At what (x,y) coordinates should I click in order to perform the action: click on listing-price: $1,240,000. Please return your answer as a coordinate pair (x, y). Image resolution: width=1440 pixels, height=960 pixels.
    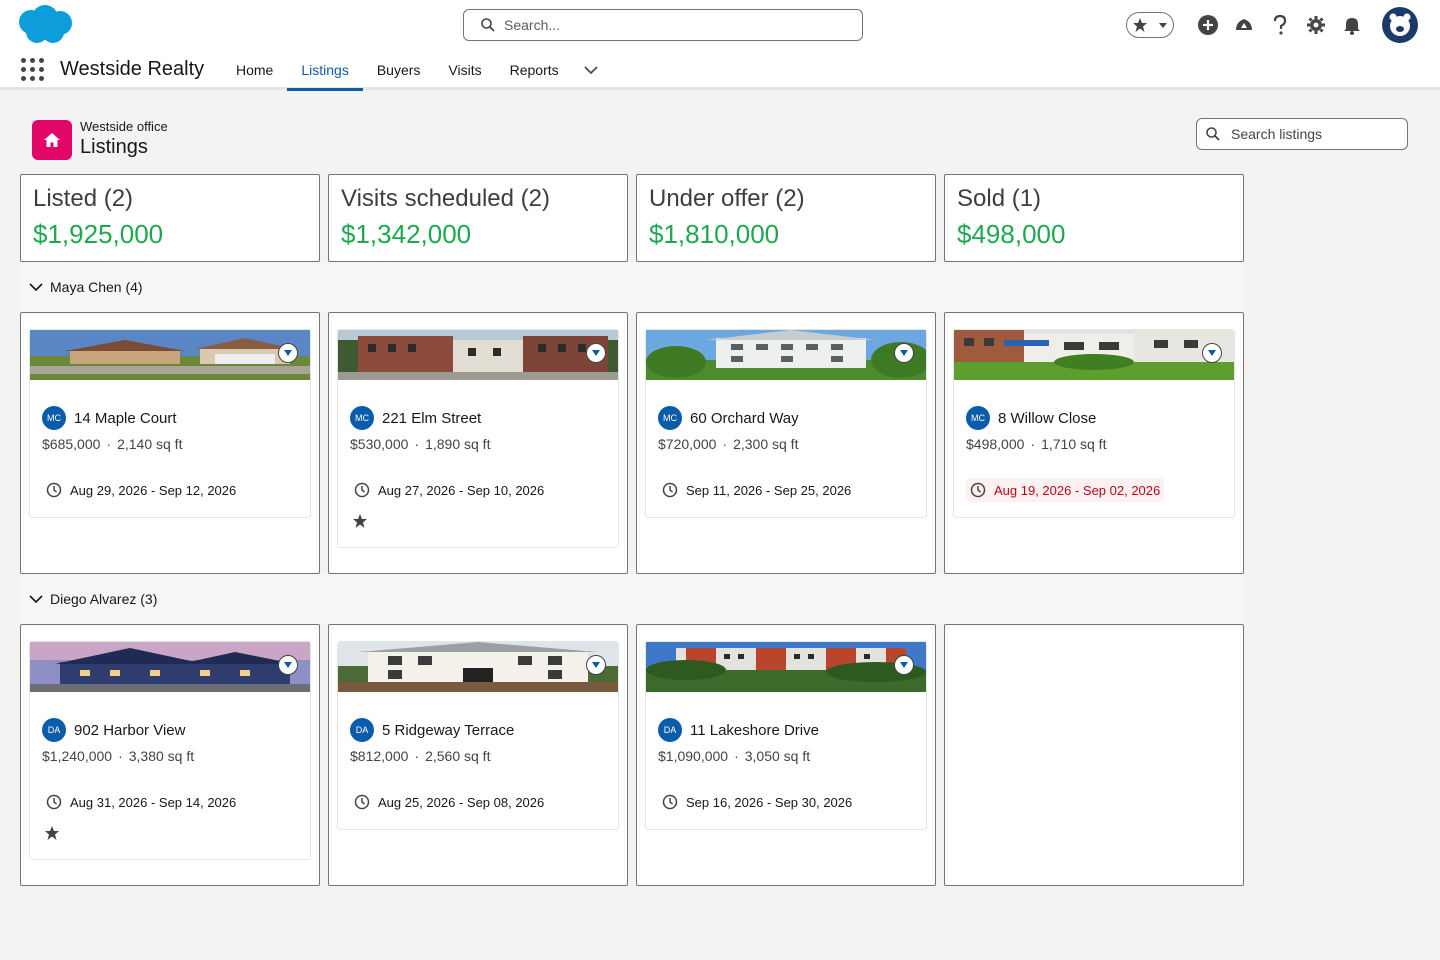
    Looking at the image, I should click on (77, 756).